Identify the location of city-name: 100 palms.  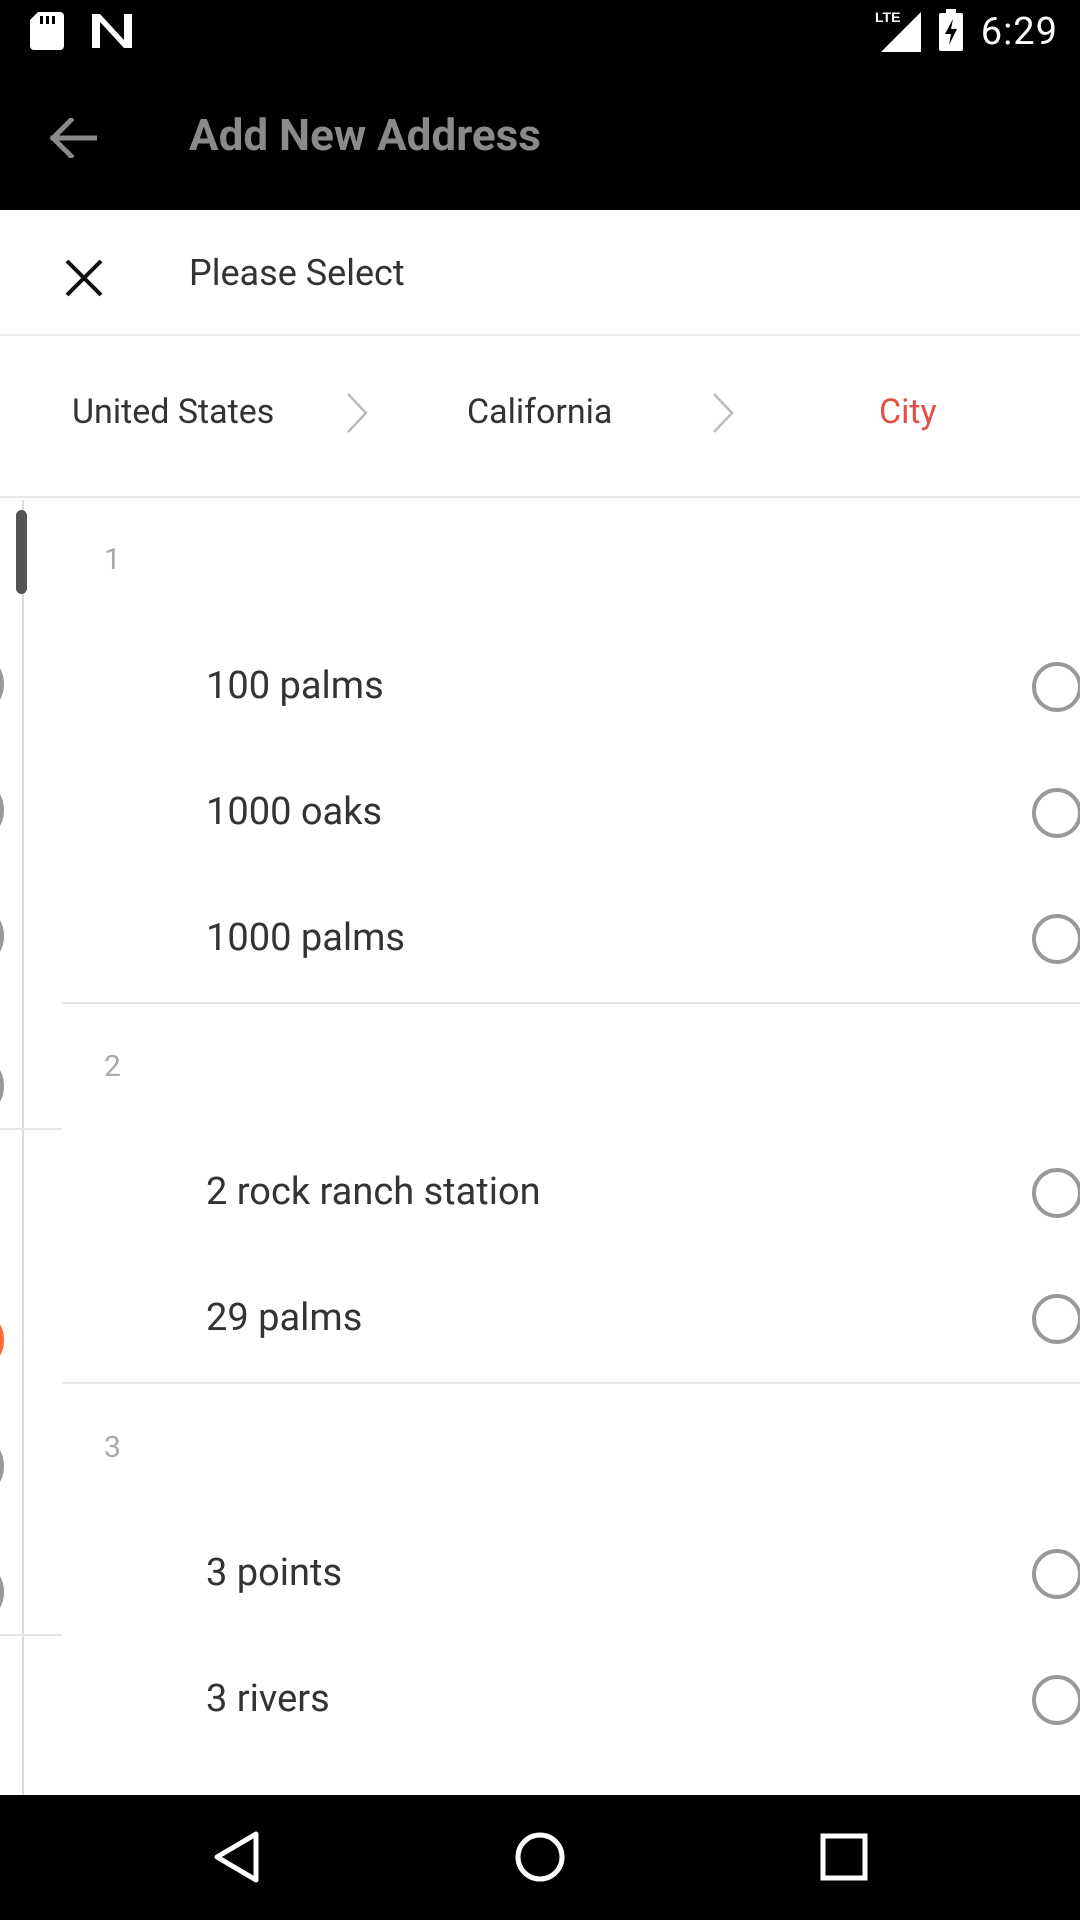
(295, 686).